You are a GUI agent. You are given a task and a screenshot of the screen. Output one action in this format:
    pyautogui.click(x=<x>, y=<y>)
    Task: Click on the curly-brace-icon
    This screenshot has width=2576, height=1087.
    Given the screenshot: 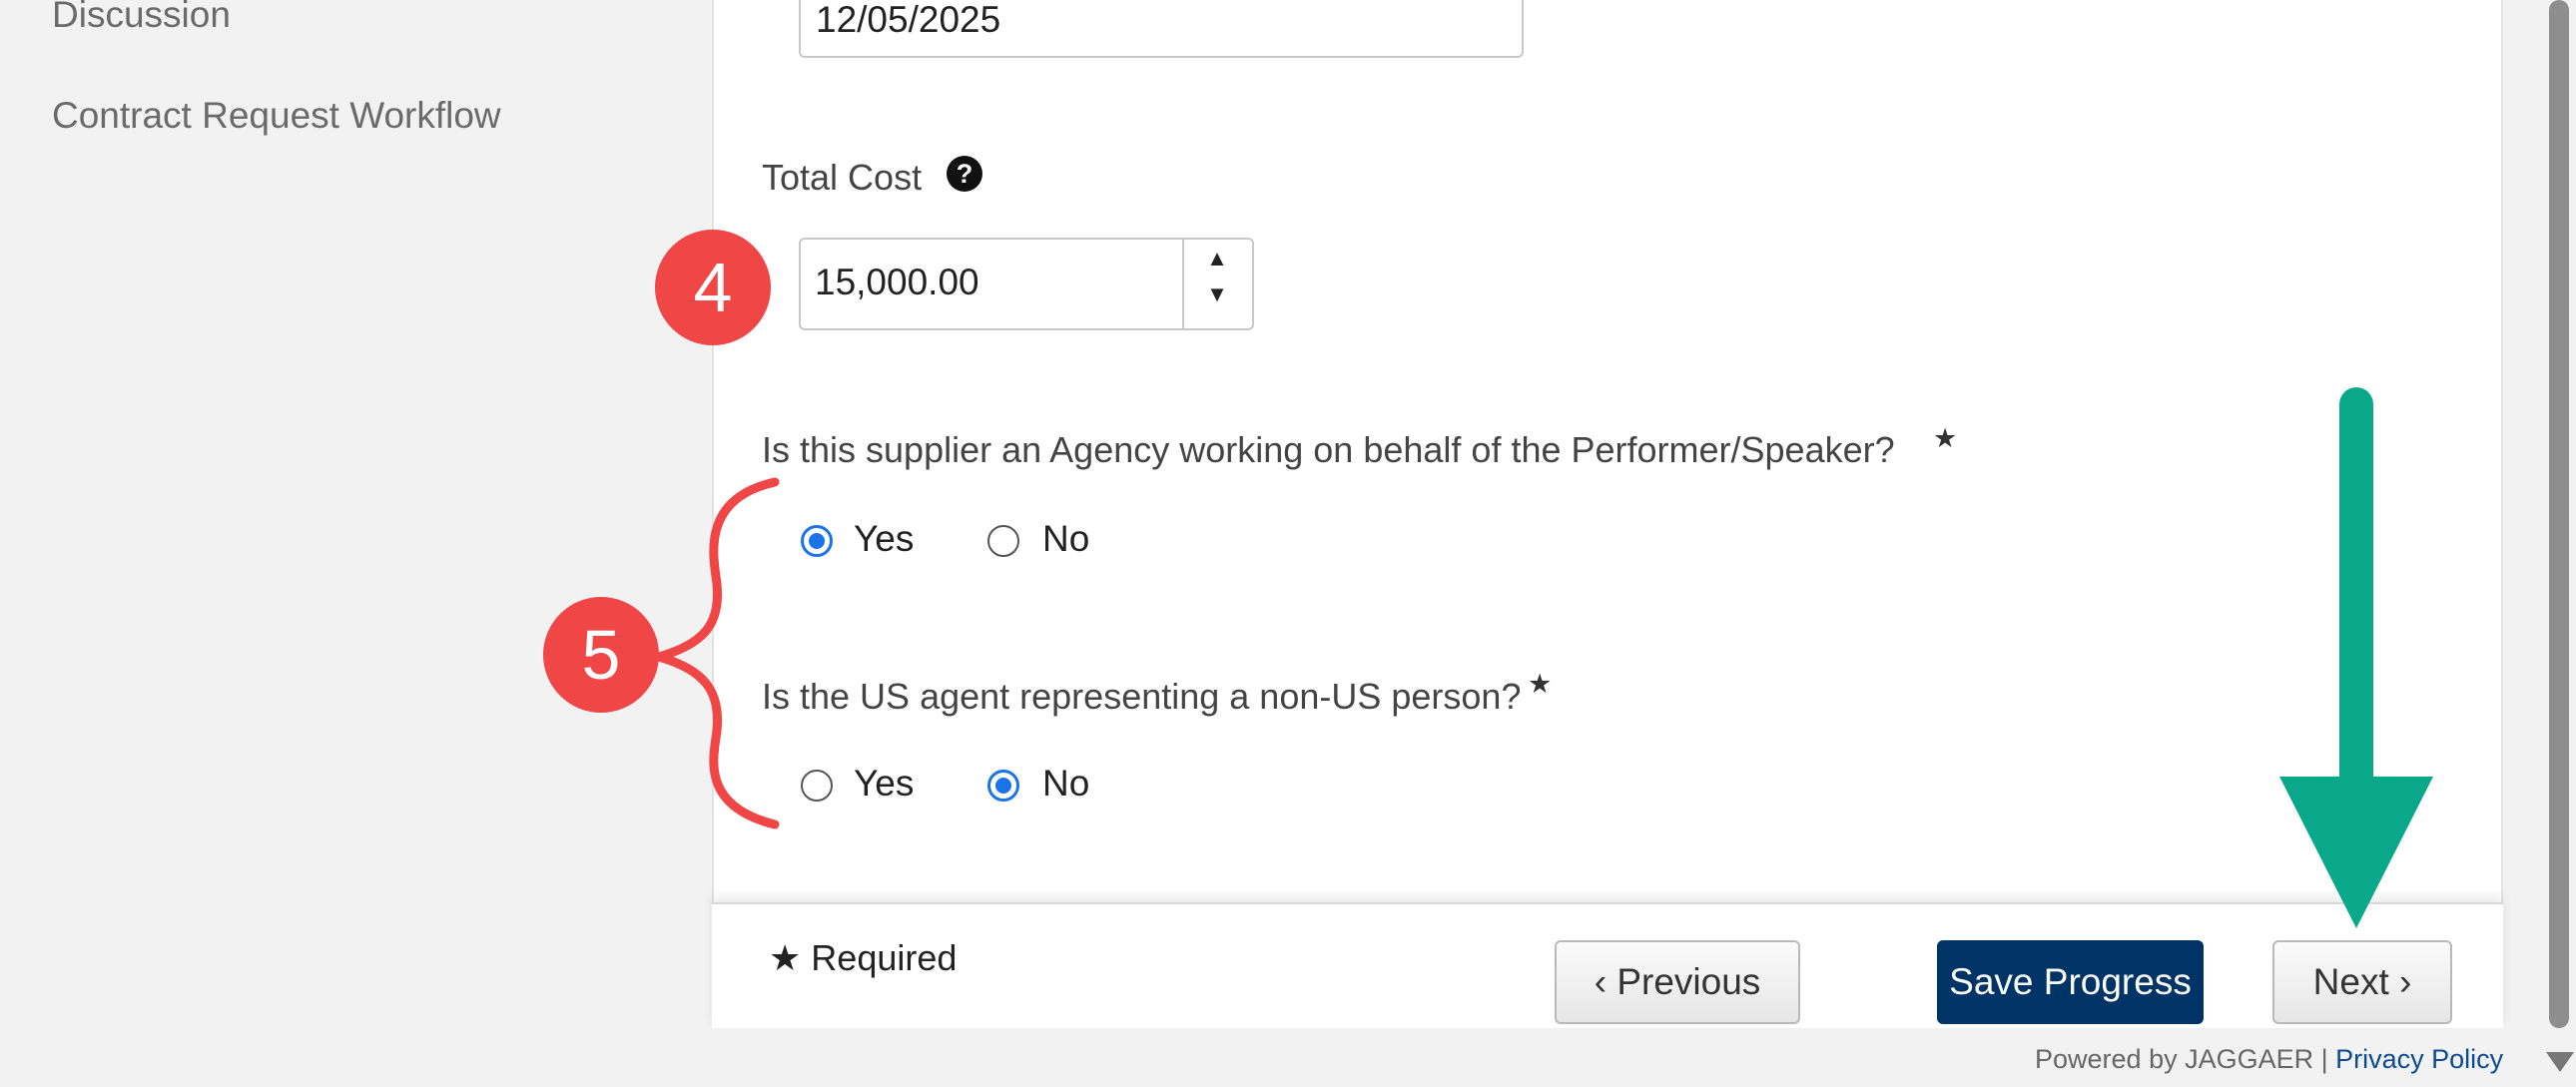 What is the action you would take?
    pyautogui.click(x=711, y=653)
    